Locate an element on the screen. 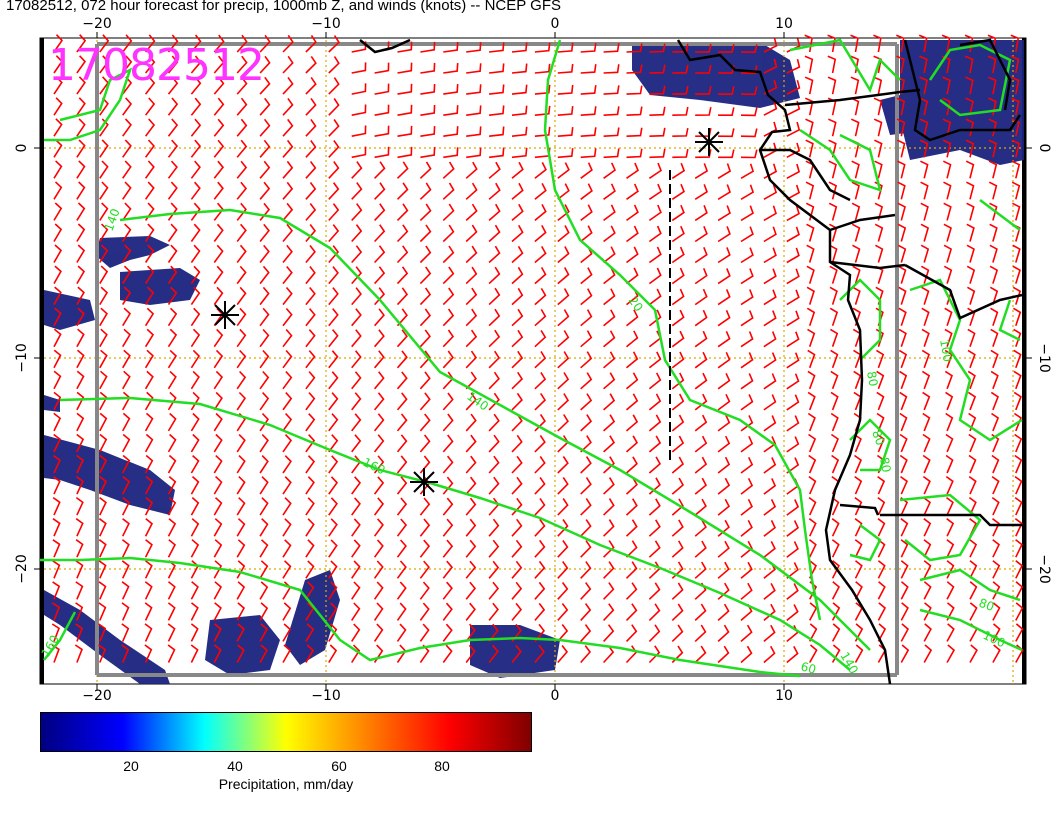  colorbar-tick: 80 is located at coordinates (442, 766).